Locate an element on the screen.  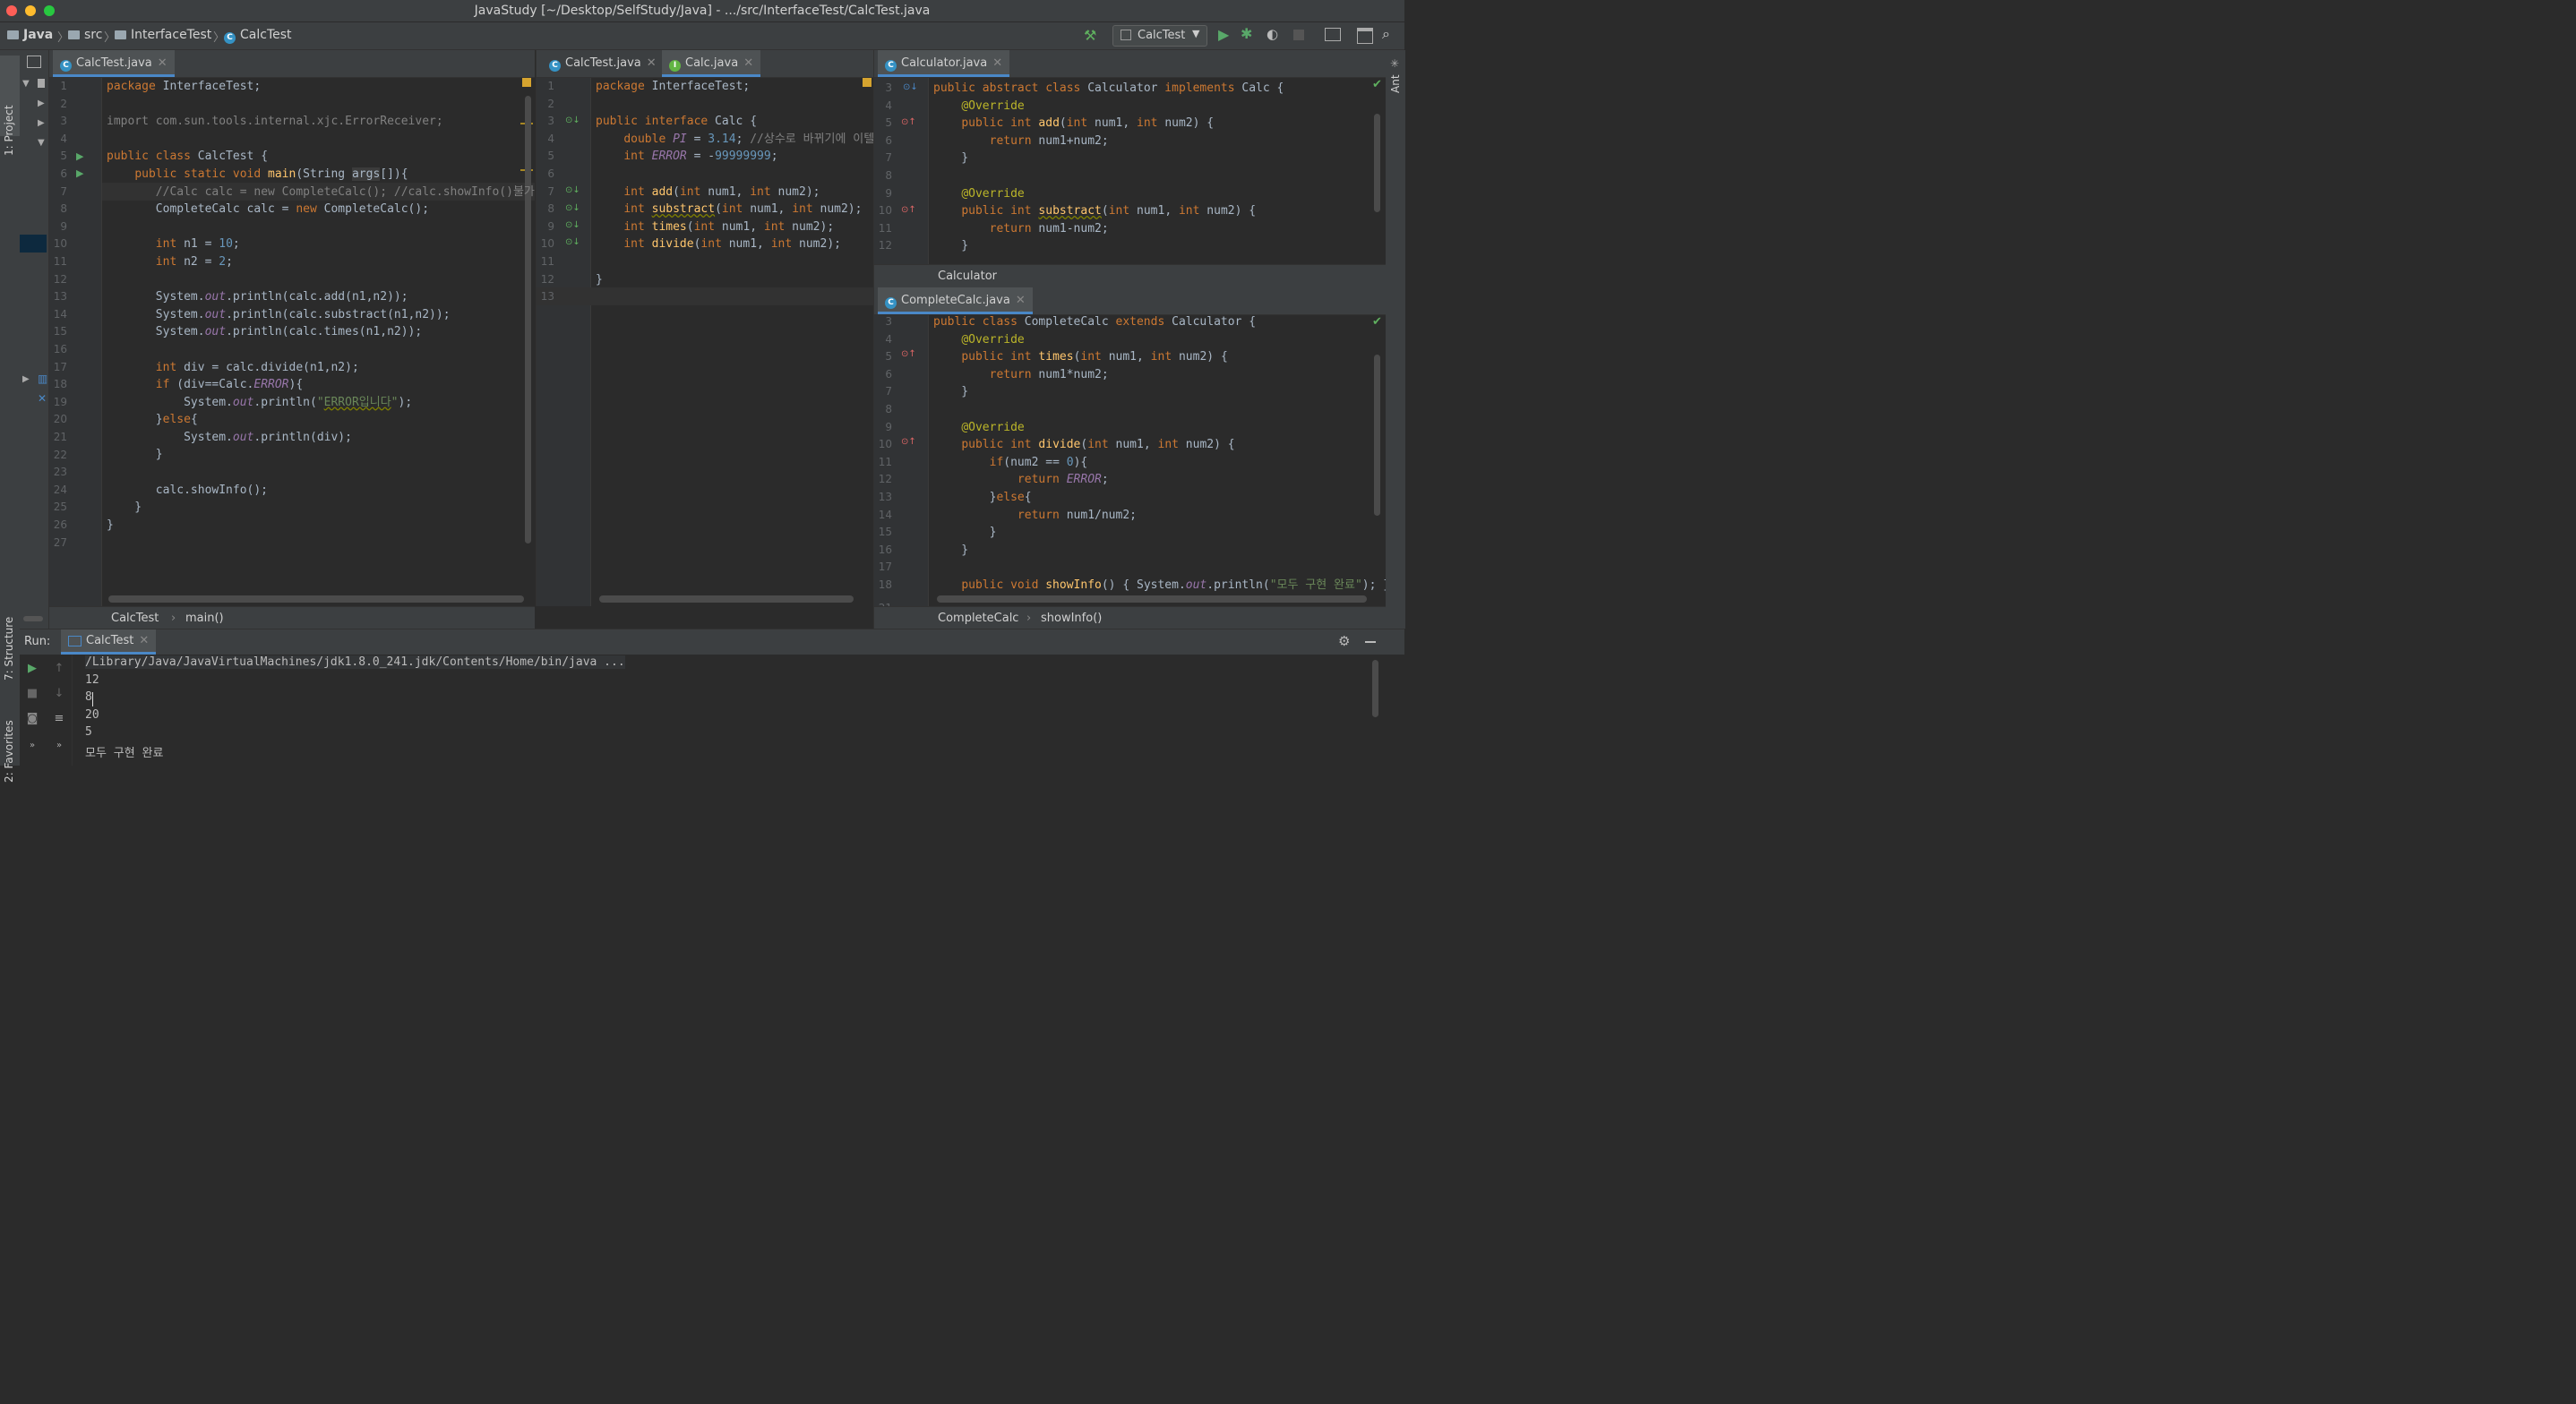
arrow-up-icon: ↑ is located at coordinates (59, 669).